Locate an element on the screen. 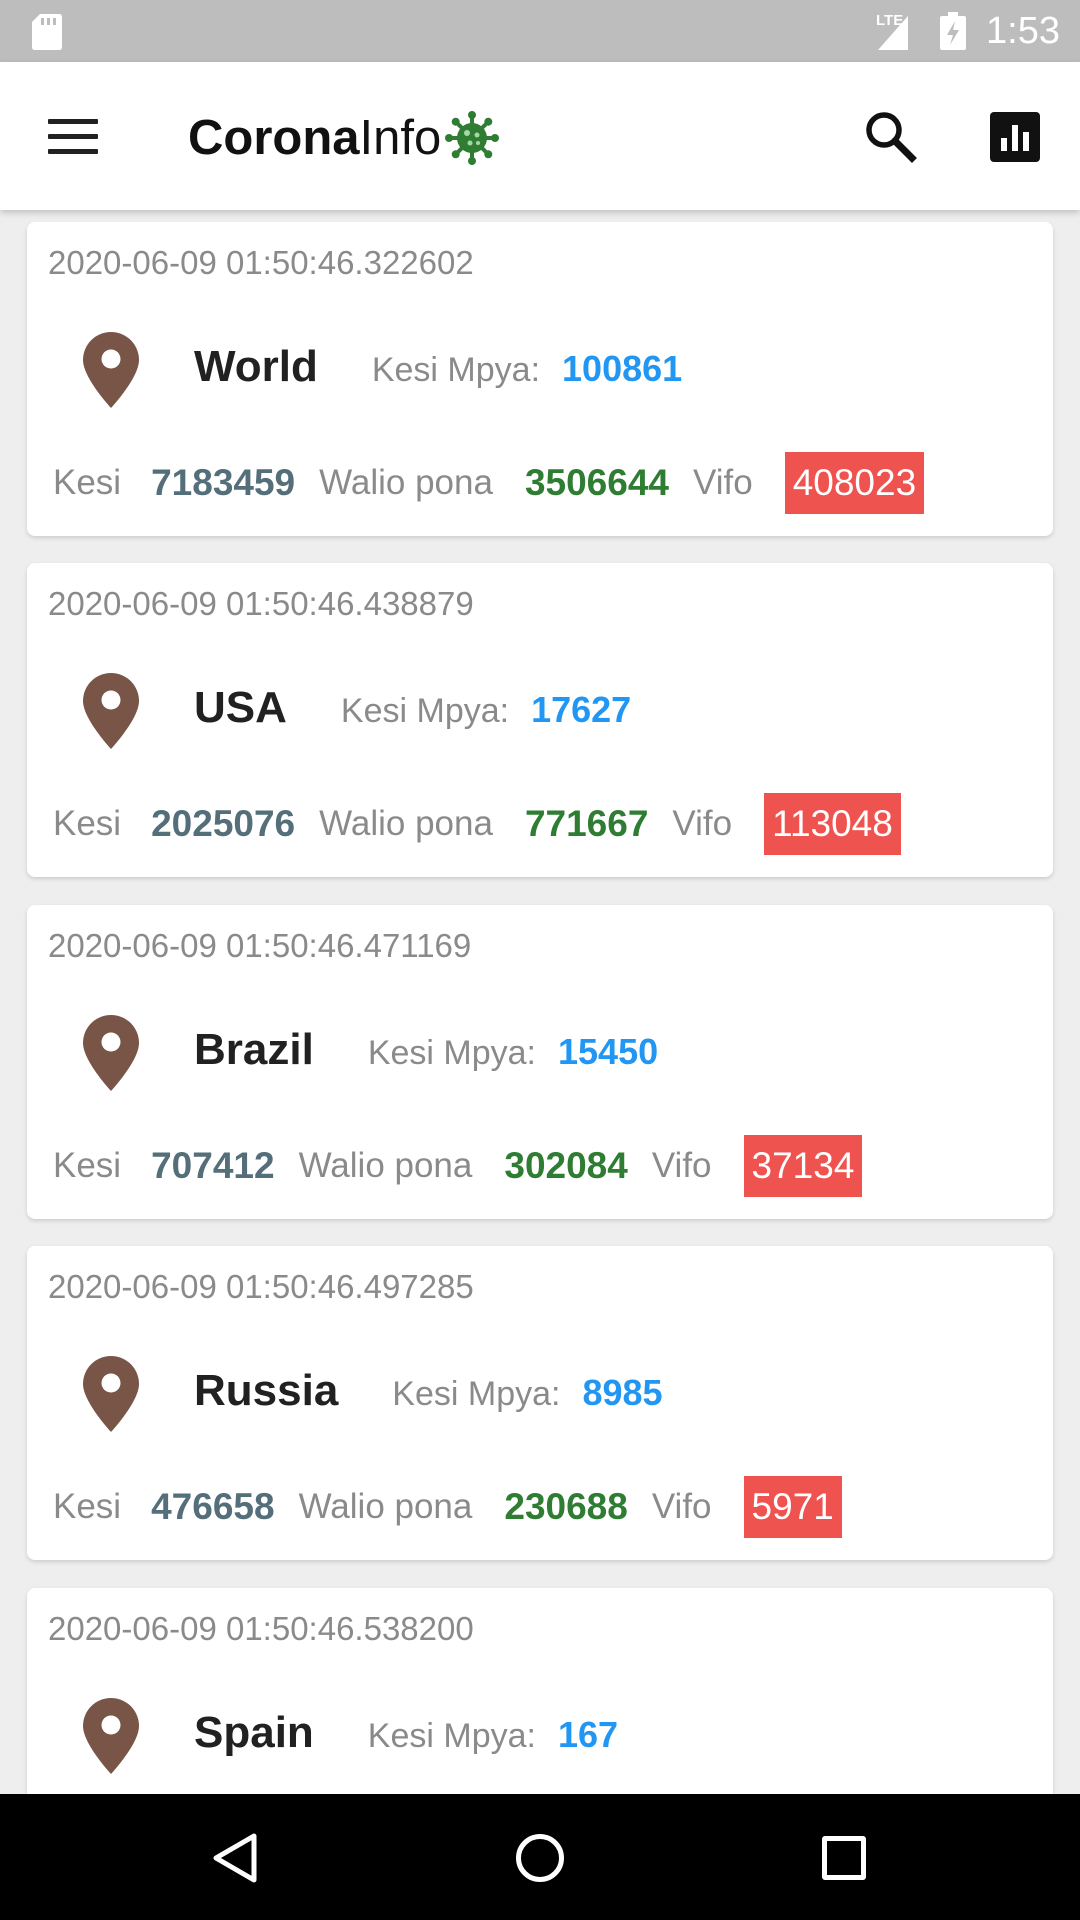  country-row: Spain Kesi Mpya: 167 is located at coordinates (406, 1733).